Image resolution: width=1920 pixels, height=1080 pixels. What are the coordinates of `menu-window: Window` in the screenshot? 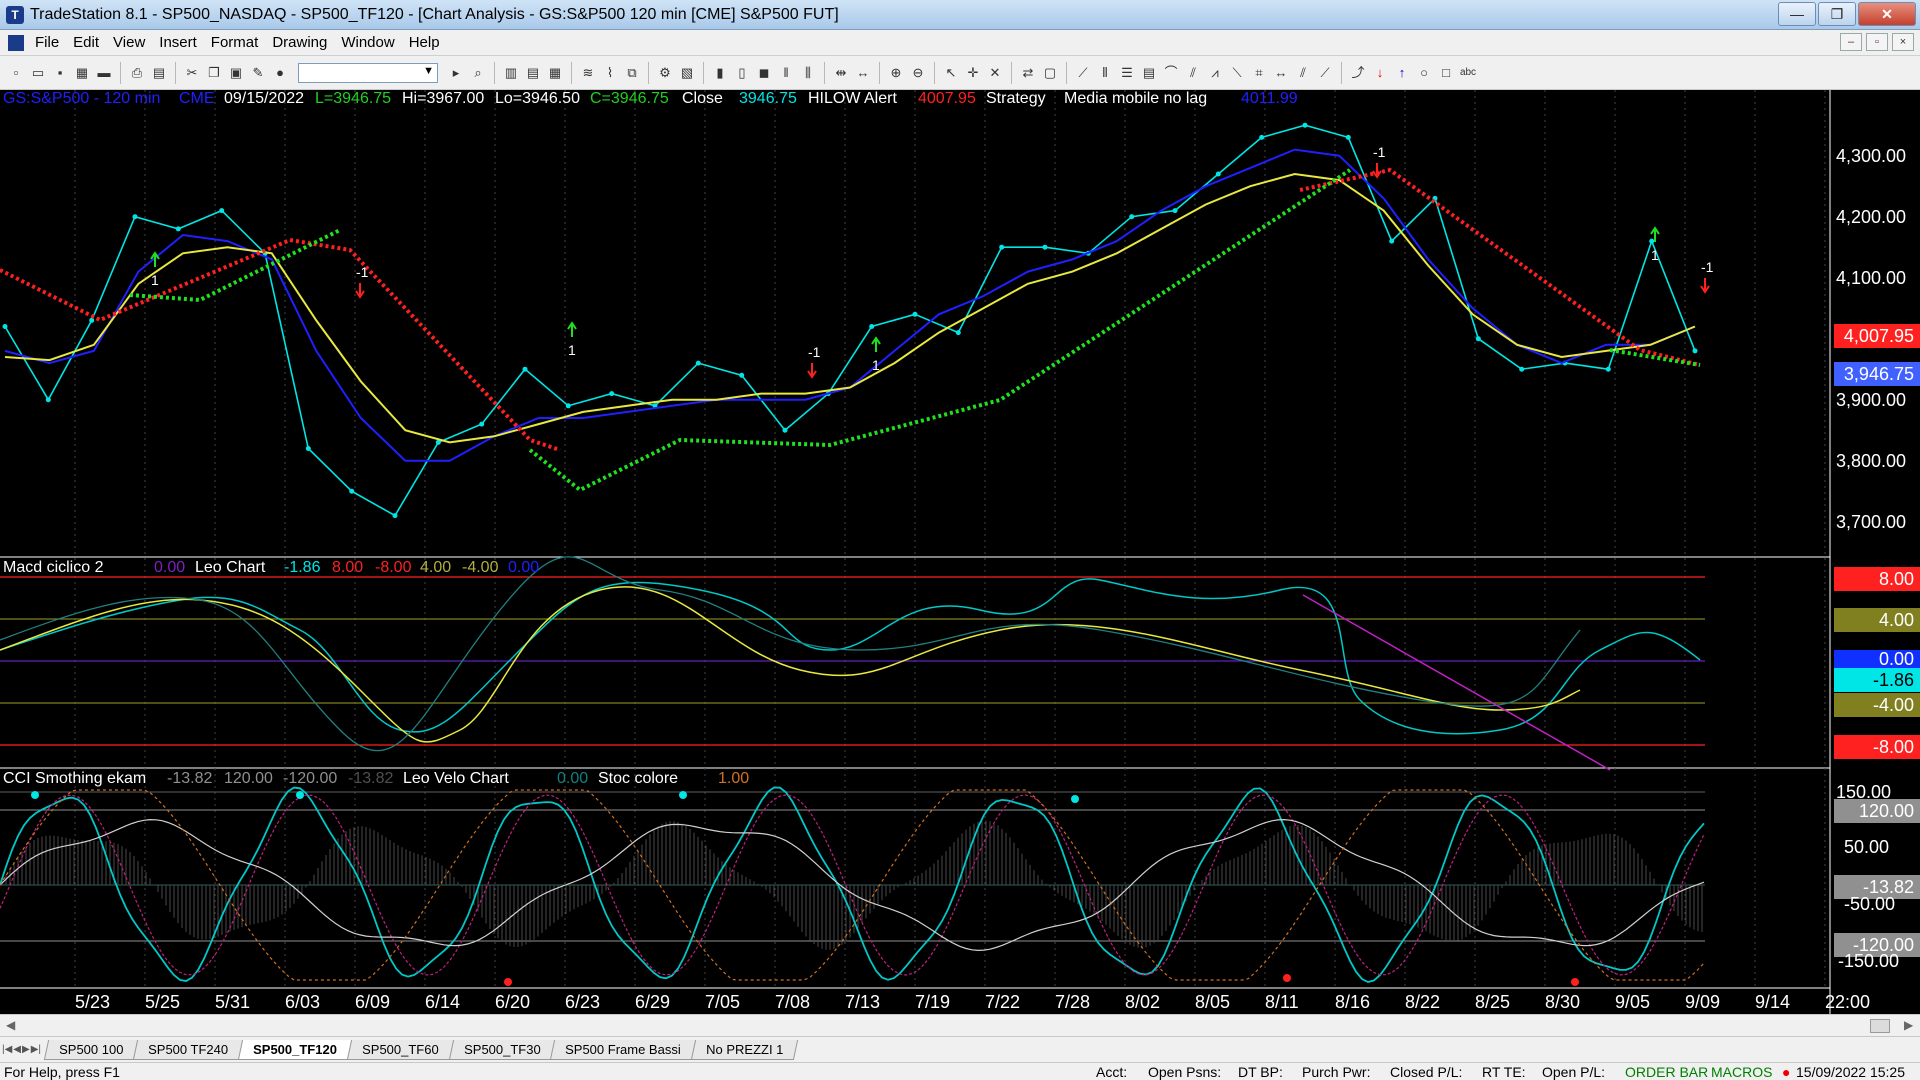 It's located at (367, 42).